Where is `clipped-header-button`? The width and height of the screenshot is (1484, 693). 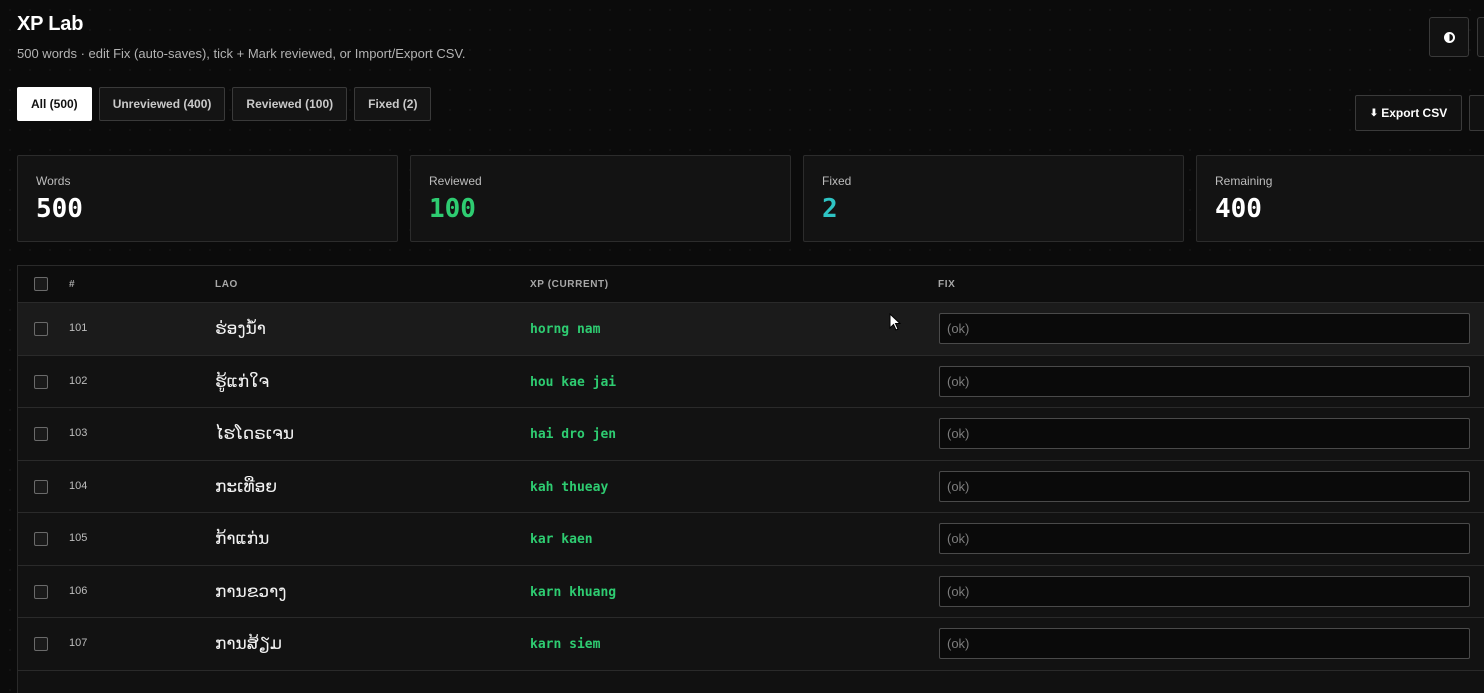 clipped-header-button is located at coordinates (1480, 37).